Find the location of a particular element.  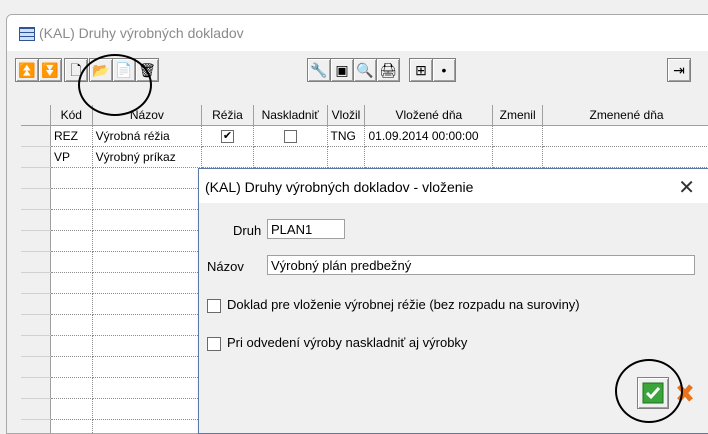

column-header-kod: Kód is located at coordinates (71, 115).